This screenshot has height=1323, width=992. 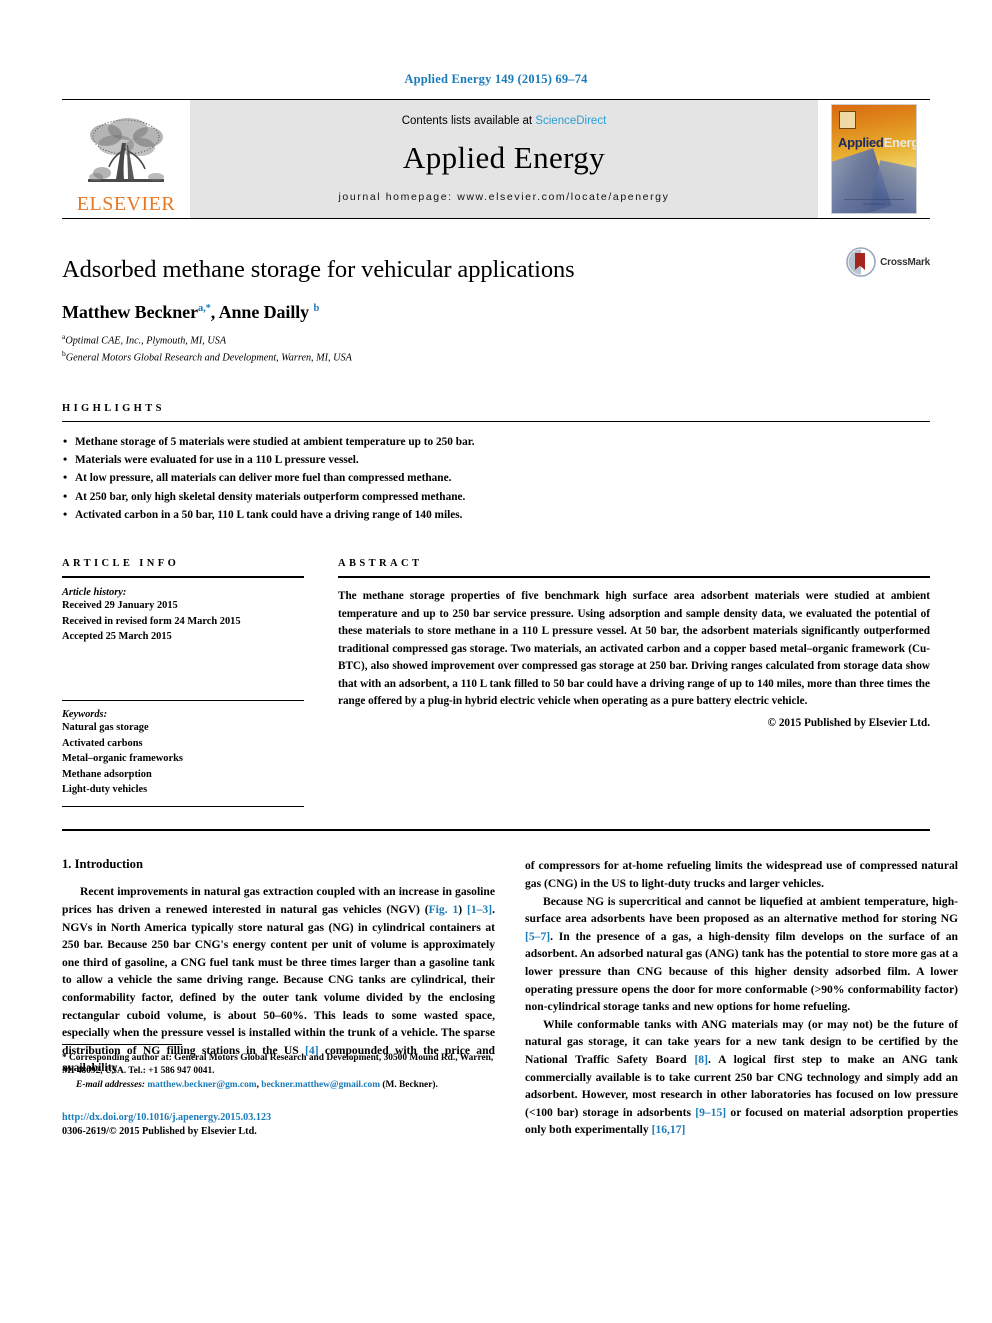 I want to click on keyword-item: Methane adsorption, so click(x=107, y=774).